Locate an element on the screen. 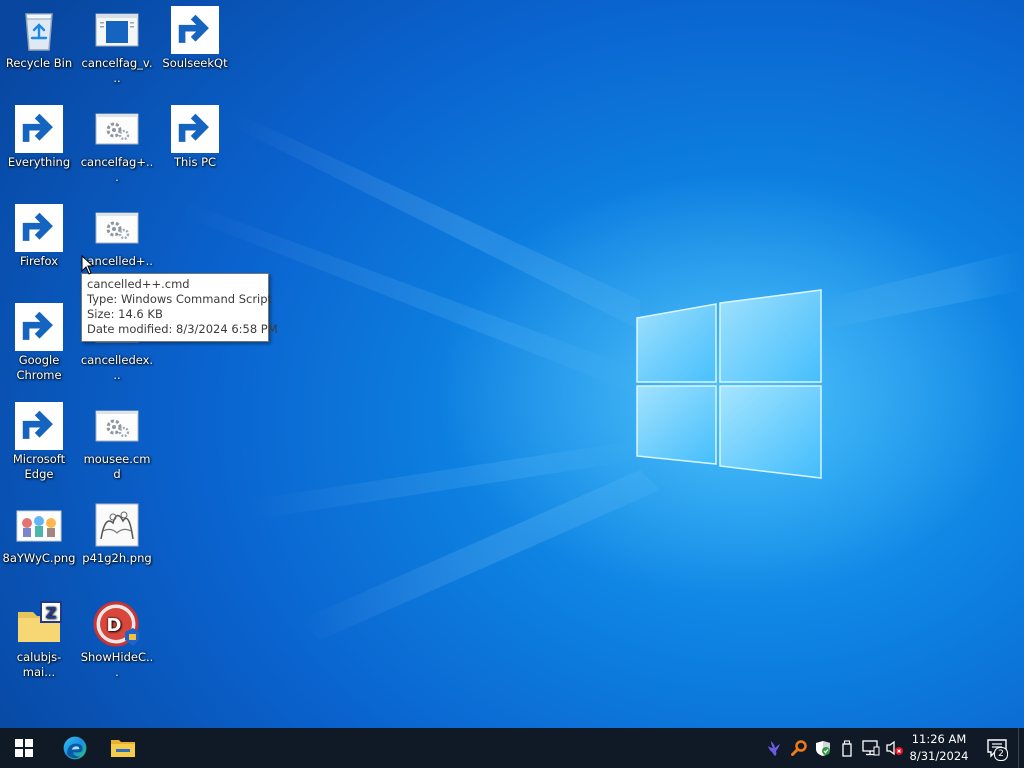 The image size is (1024, 768). desktop-icon-label: This PC is located at coordinates (195, 162).